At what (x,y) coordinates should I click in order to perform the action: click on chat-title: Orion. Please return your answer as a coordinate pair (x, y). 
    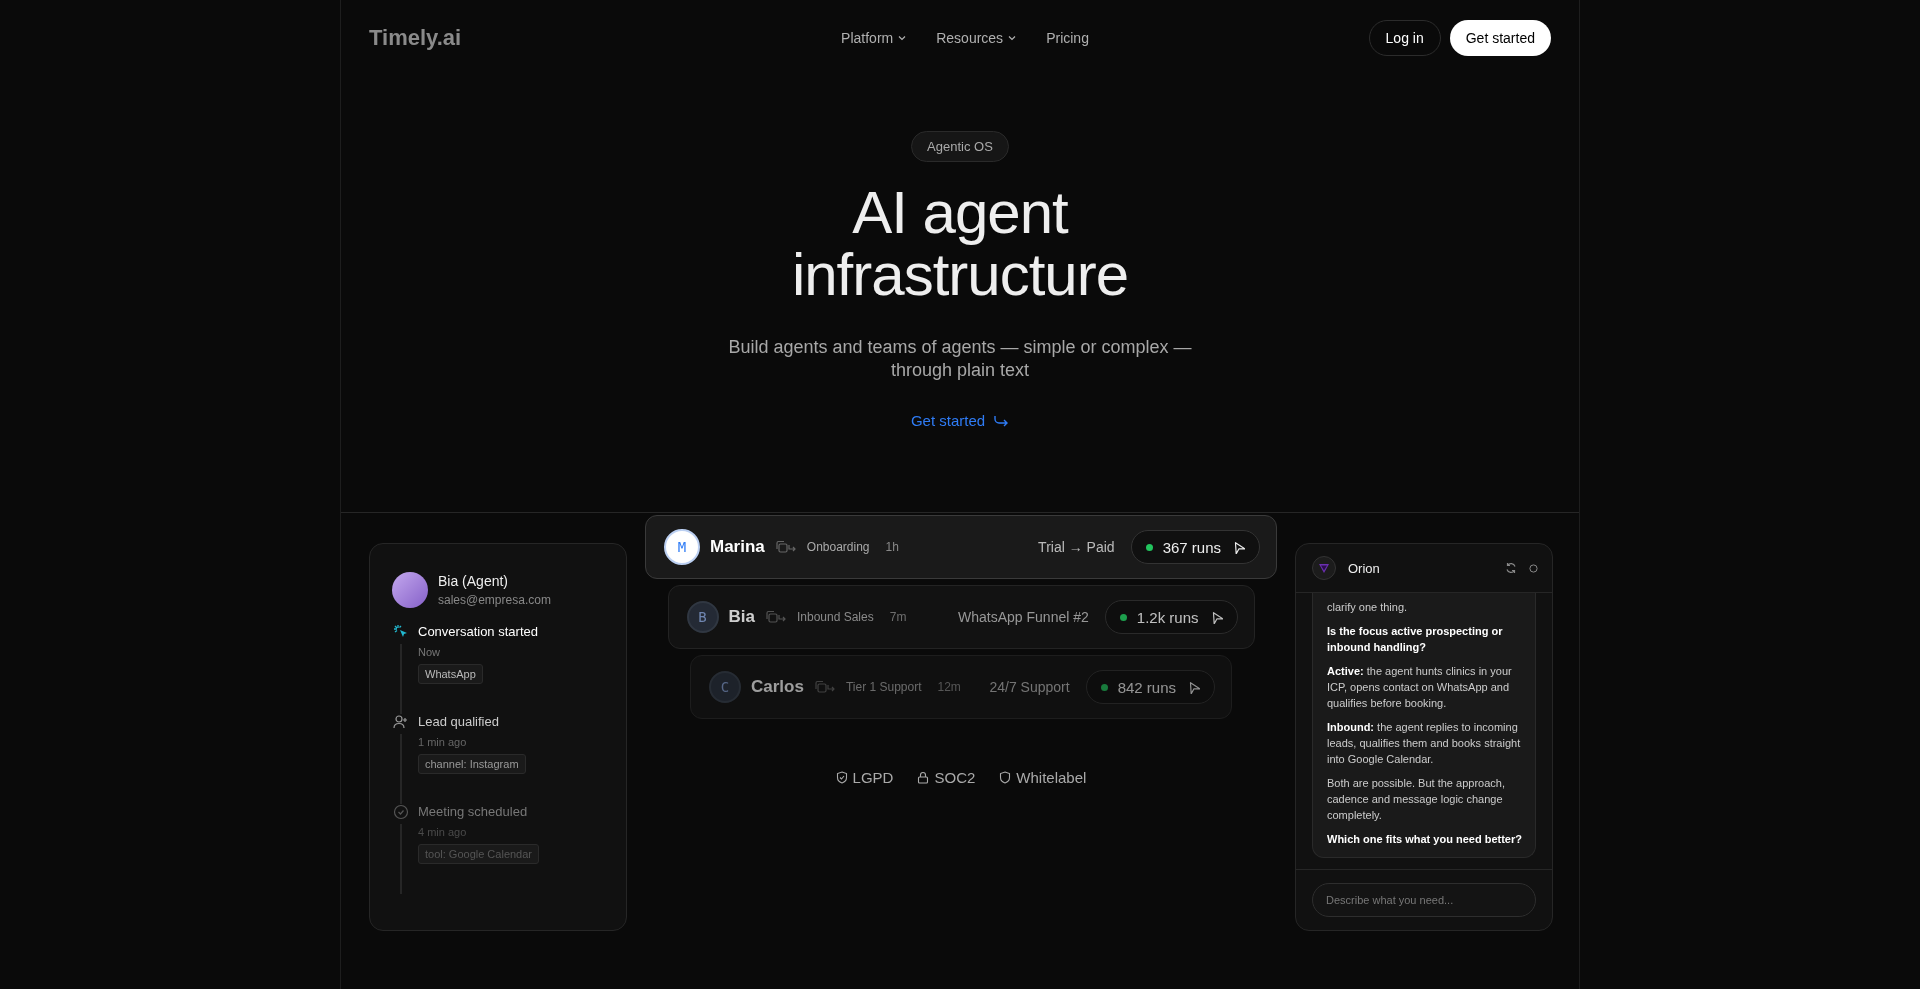
    Looking at the image, I should click on (1364, 568).